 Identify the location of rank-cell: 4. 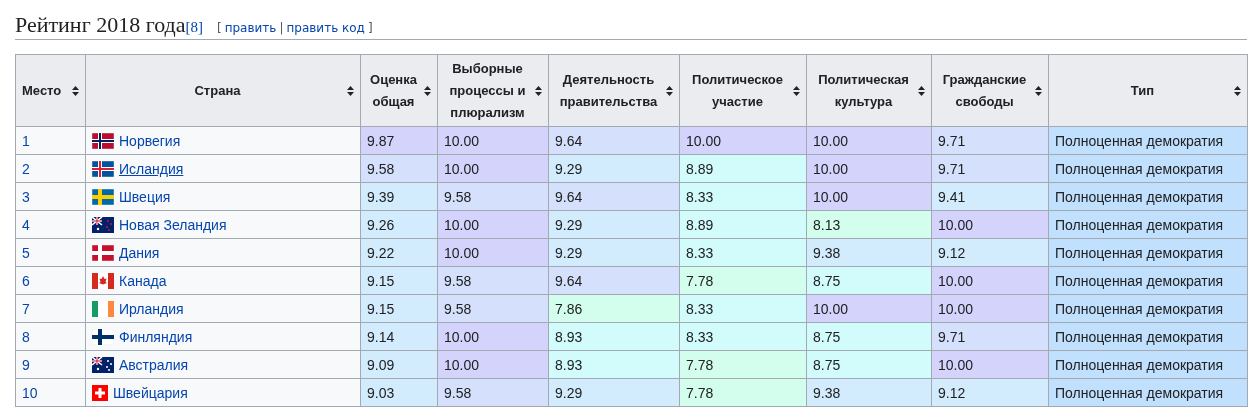
(50, 224).